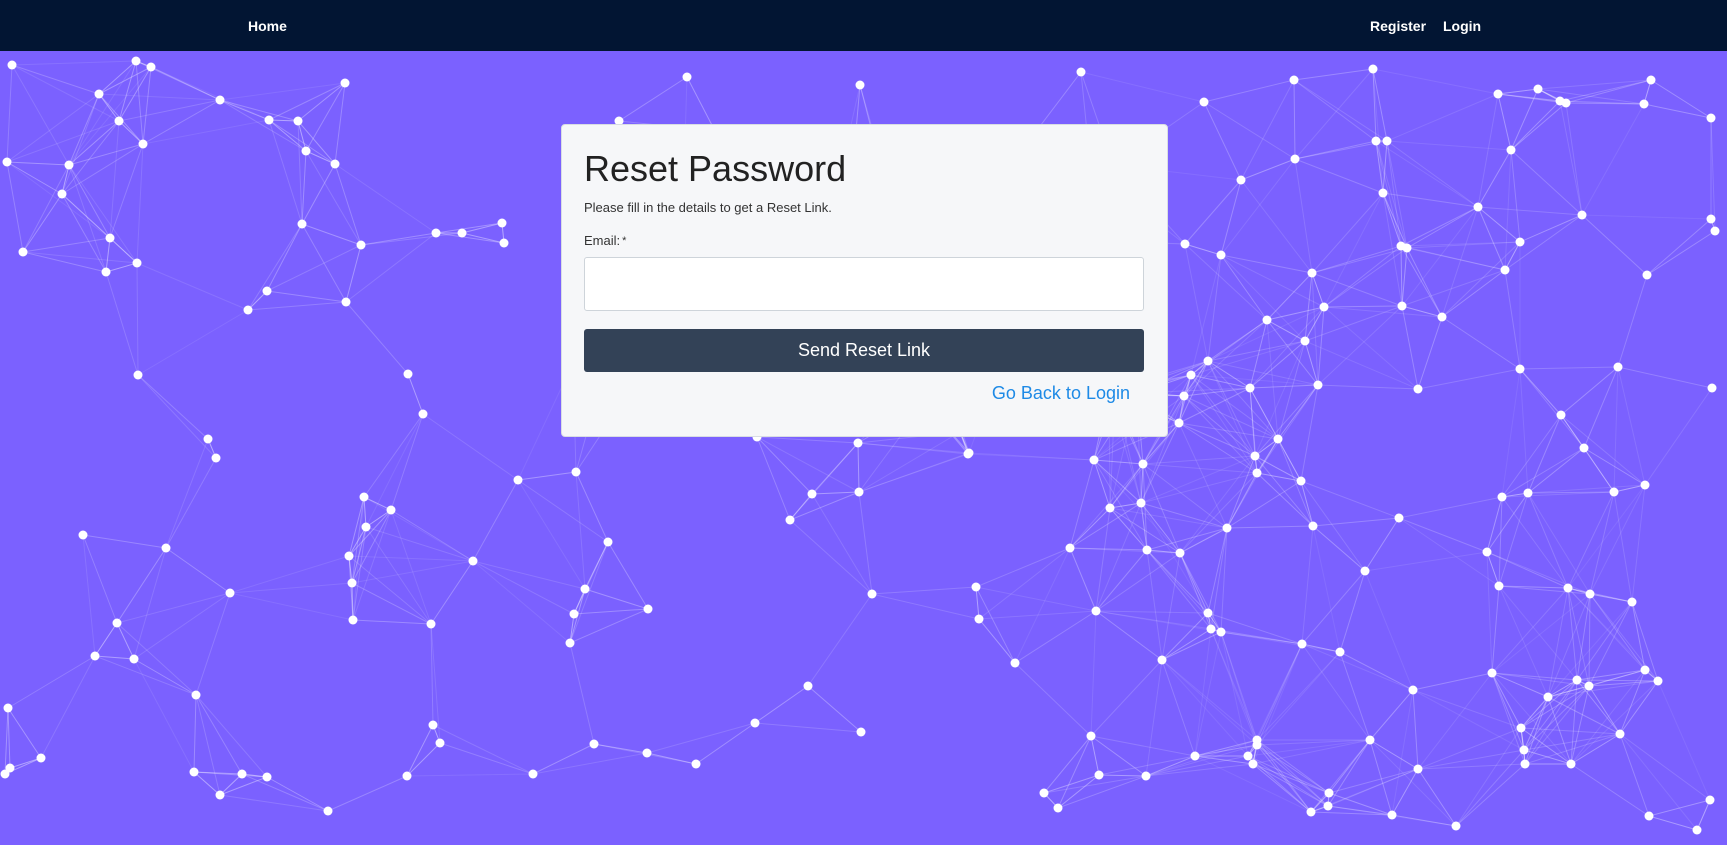  What do you see at coordinates (267, 26) in the screenshot?
I see `nav-home-link: Home` at bounding box center [267, 26].